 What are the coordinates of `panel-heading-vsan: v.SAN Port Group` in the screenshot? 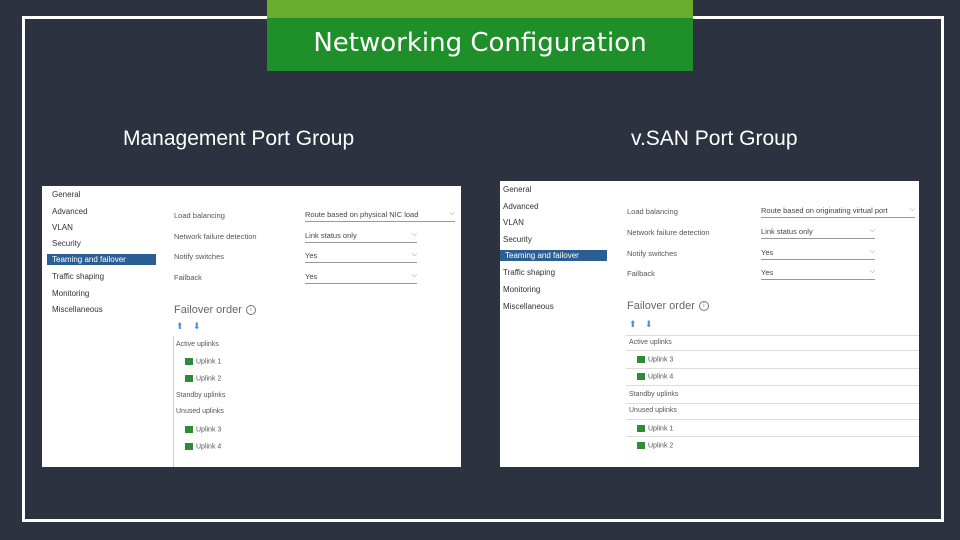 It's located at (714, 138).